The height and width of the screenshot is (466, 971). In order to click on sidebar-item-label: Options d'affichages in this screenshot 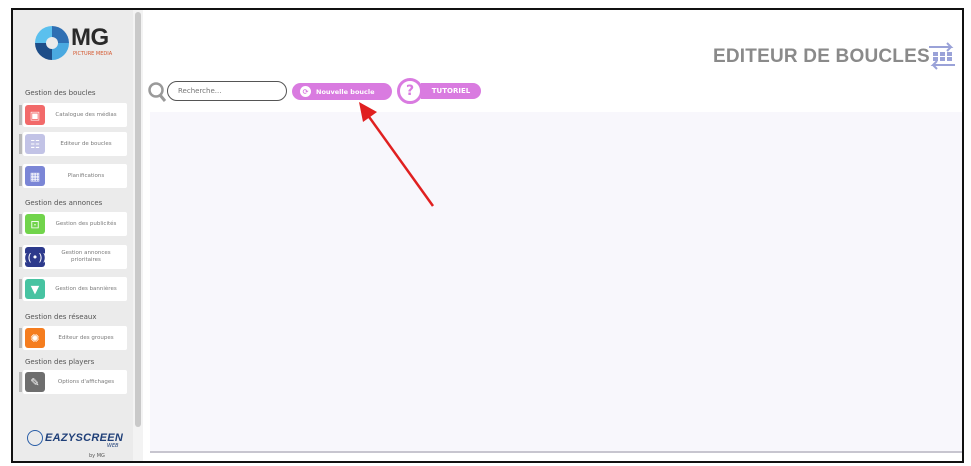, I will do `click(86, 381)`.